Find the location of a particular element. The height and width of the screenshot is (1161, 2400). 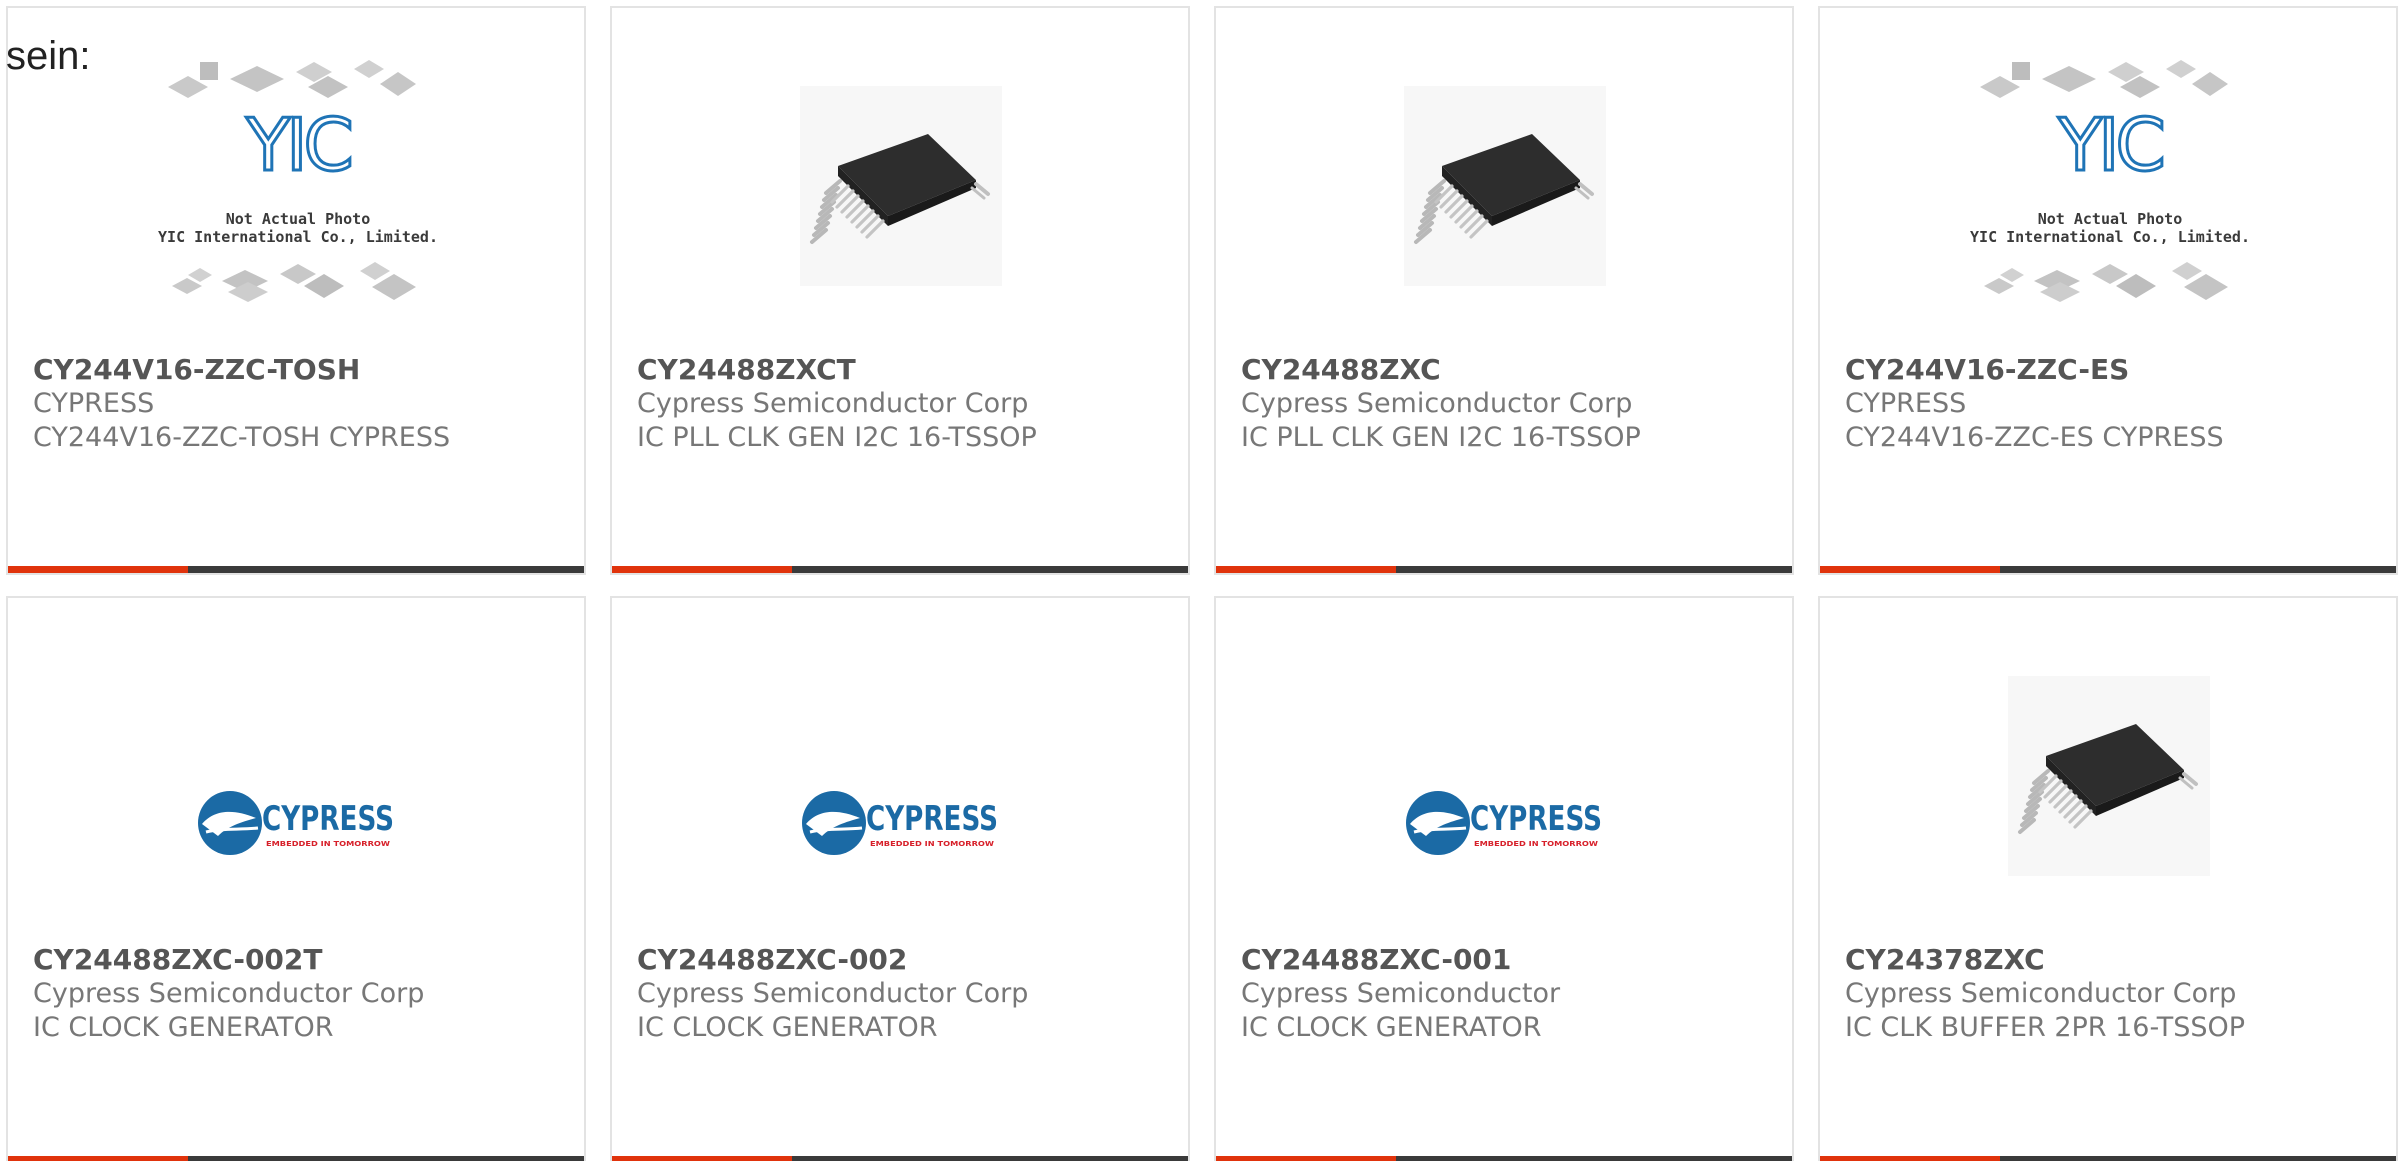

lead-text: sein: is located at coordinates (48, 56).